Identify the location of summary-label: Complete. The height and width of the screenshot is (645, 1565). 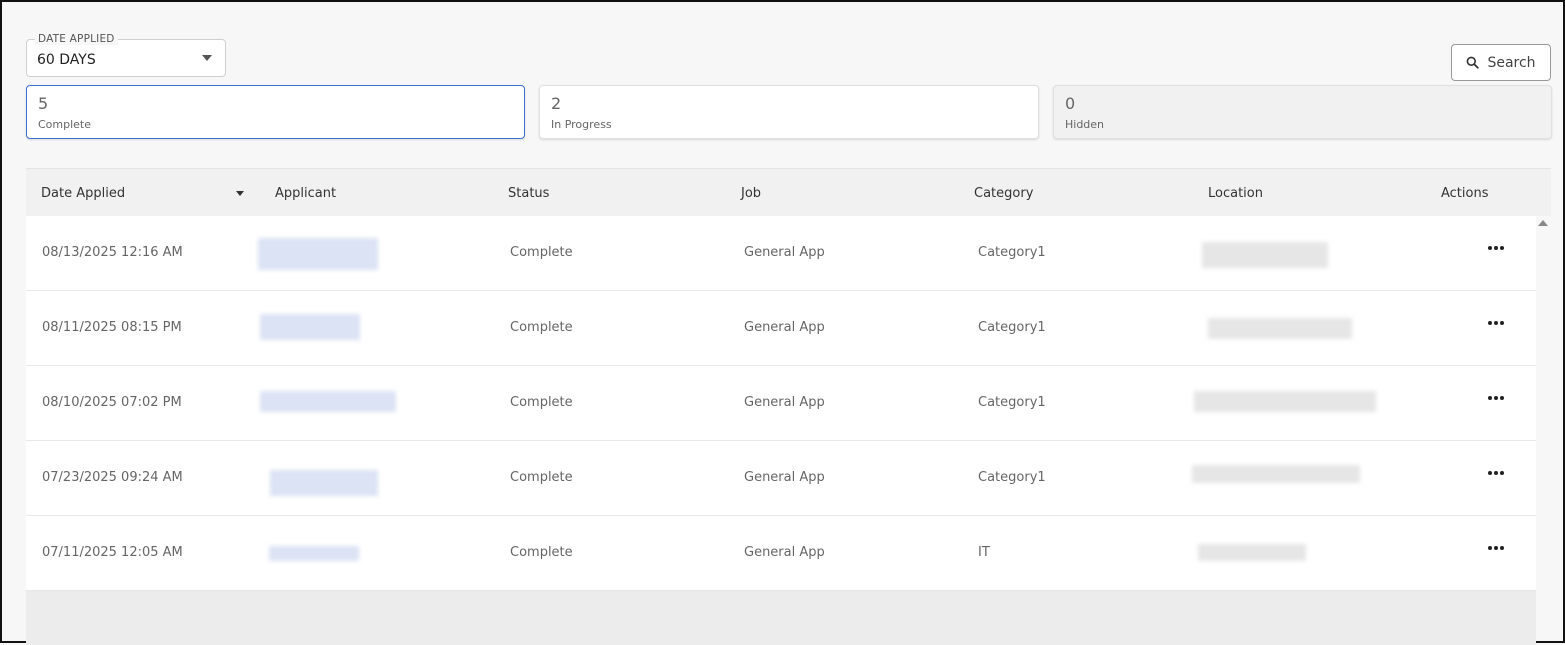
(65, 124).